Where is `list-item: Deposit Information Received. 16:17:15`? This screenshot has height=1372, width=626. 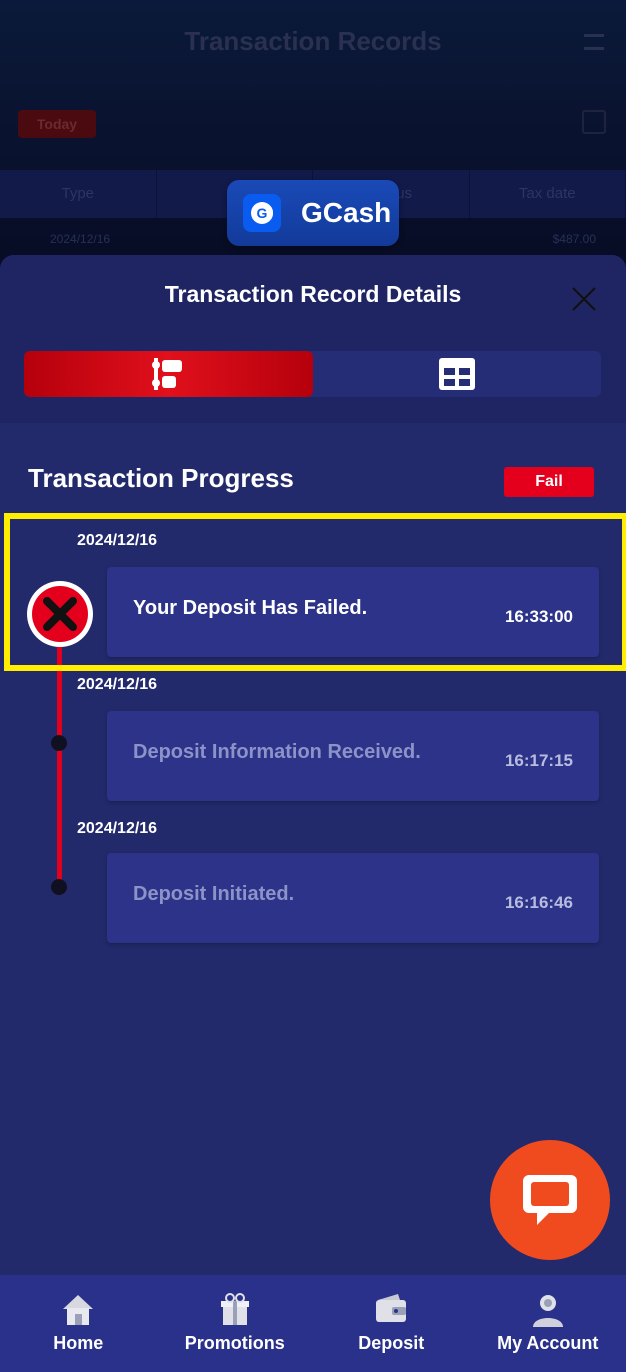
list-item: Deposit Information Received. 16:17:15 is located at coordinates (353, 756).